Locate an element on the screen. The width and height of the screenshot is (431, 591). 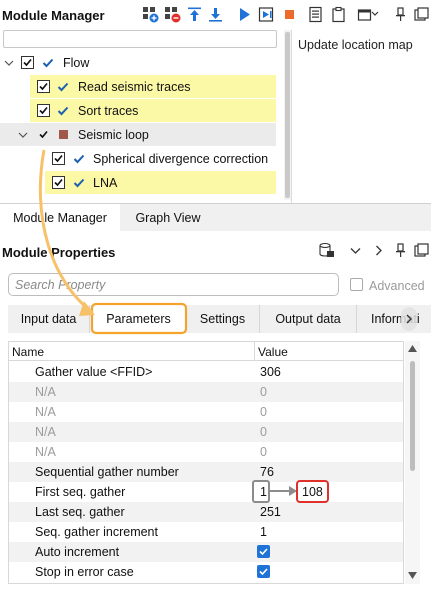
window-menu-icon is located at coordinates (369, 14).